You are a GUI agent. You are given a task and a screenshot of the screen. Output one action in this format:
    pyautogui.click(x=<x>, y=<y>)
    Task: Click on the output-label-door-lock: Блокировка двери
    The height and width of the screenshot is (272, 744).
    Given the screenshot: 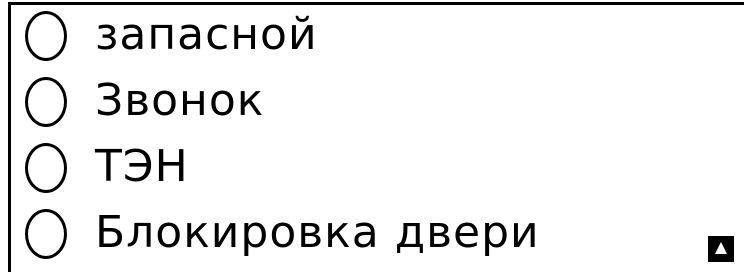 What is the action you would take?
    pyautogui.click(x=317, y=232)
    